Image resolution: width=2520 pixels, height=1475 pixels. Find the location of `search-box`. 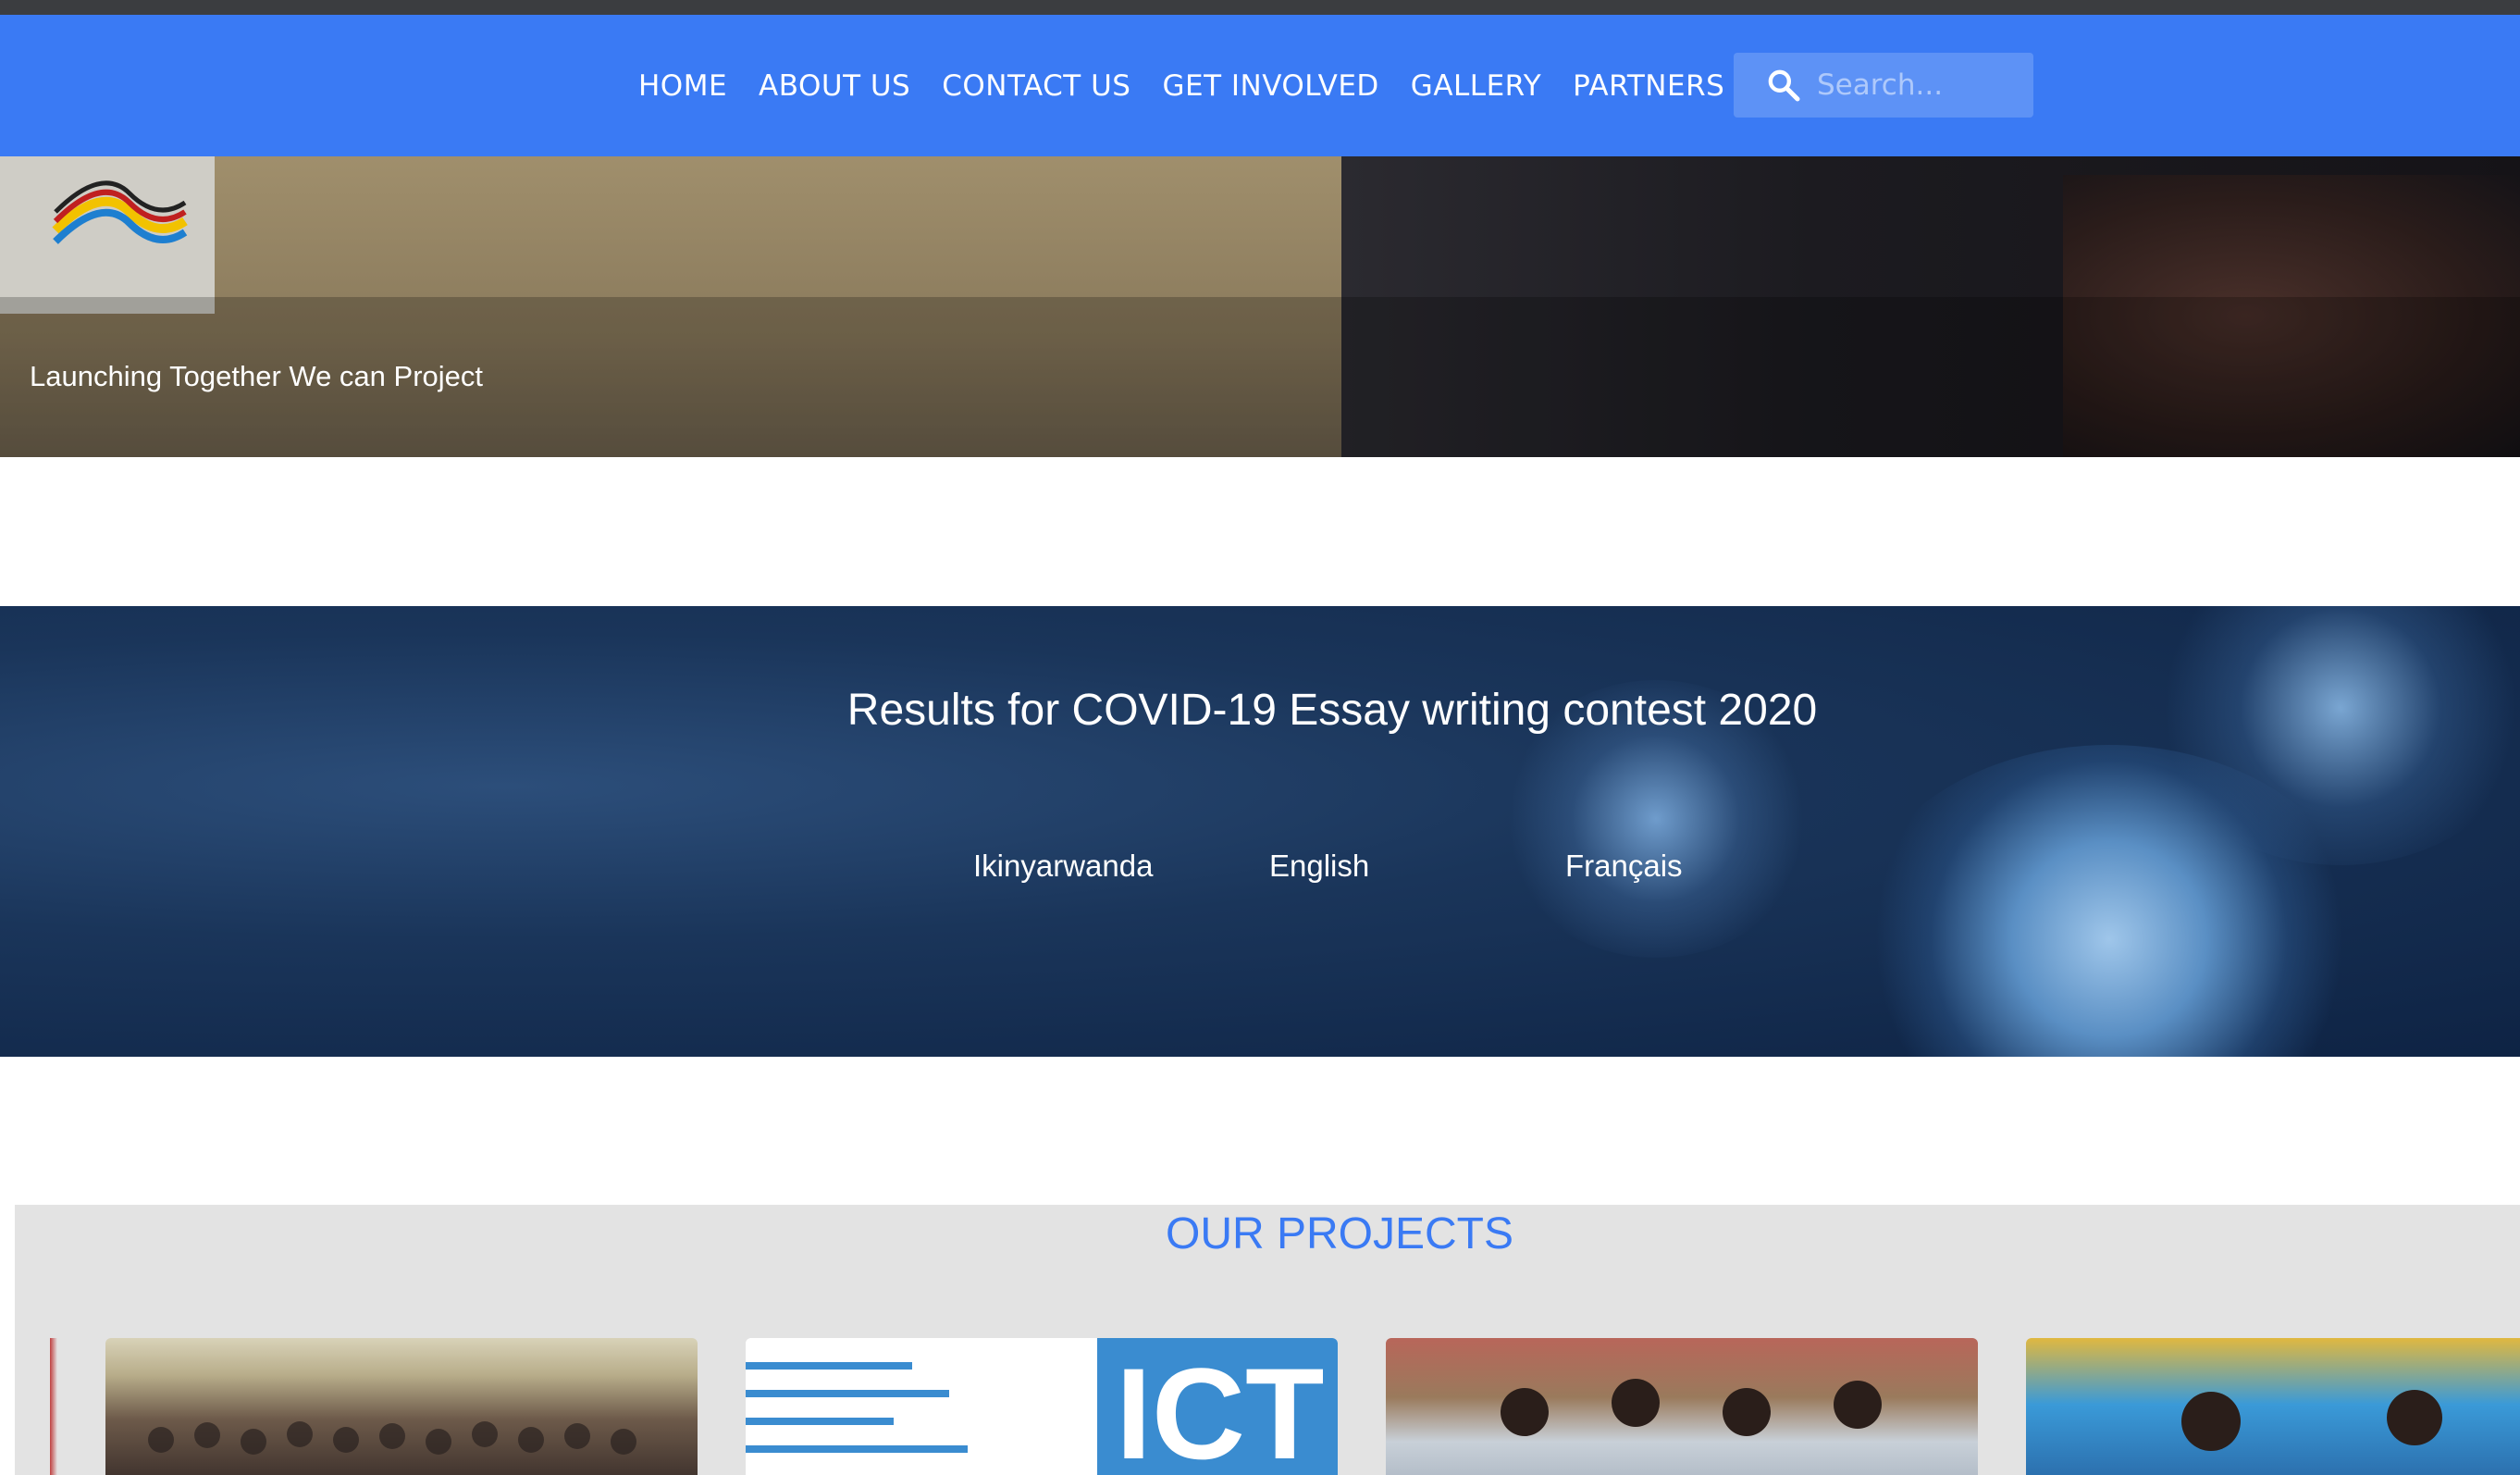

search-box is located at coordinates (1883, 86).